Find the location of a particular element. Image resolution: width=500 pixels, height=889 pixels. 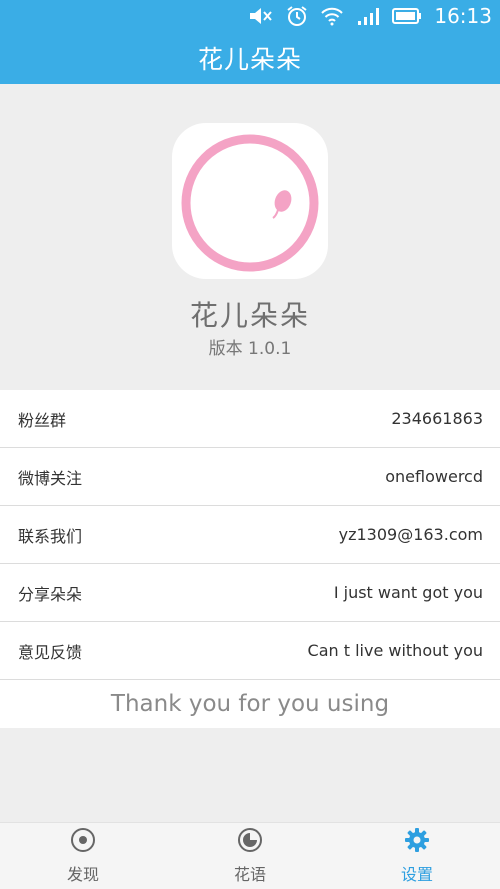

thanks-text: Thank you for you using is located at coordinates (250, 704).